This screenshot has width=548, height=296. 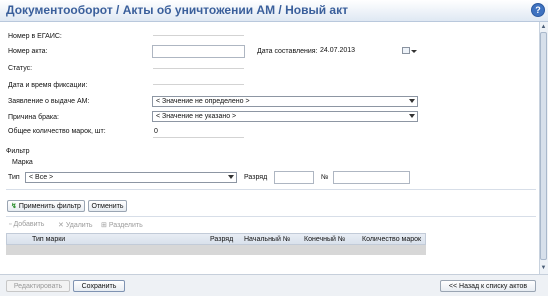 I want to click on add-icon: ▫, so click(x=10, y=224).